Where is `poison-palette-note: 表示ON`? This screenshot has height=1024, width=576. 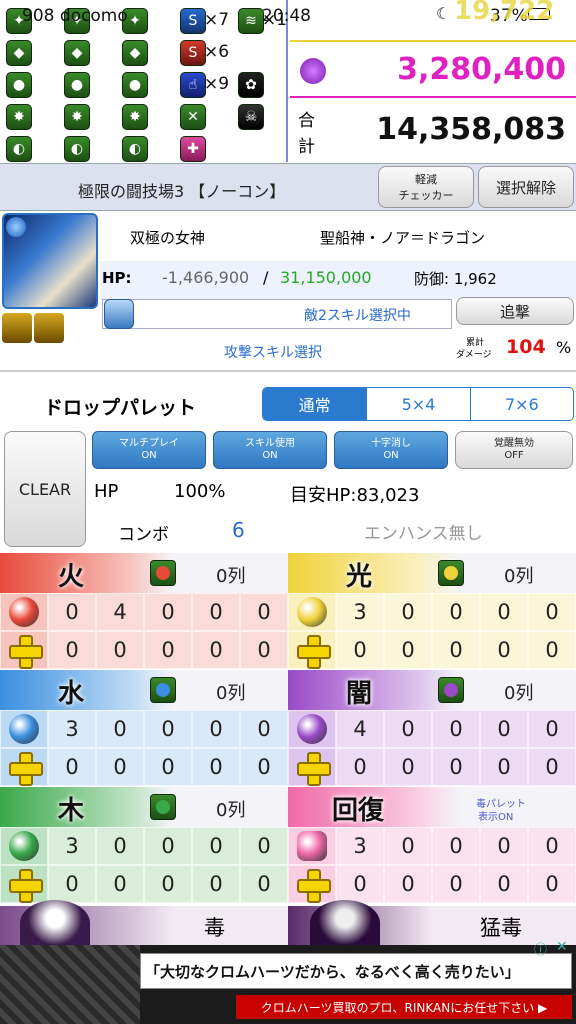
poison-palette-note: 表示ON is located at coordinates (496, 817).